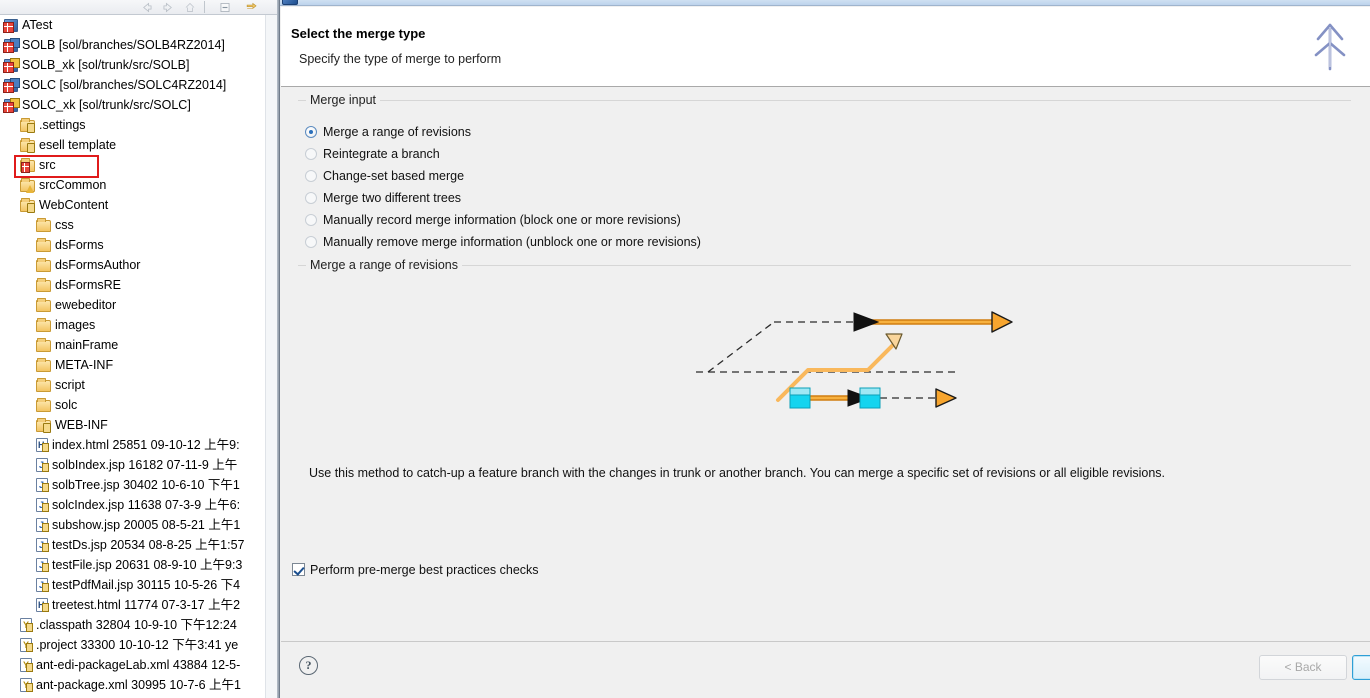 The image size is (1370, 698). I want to click on tree-item-label: srcCommon, so click(73, 185).